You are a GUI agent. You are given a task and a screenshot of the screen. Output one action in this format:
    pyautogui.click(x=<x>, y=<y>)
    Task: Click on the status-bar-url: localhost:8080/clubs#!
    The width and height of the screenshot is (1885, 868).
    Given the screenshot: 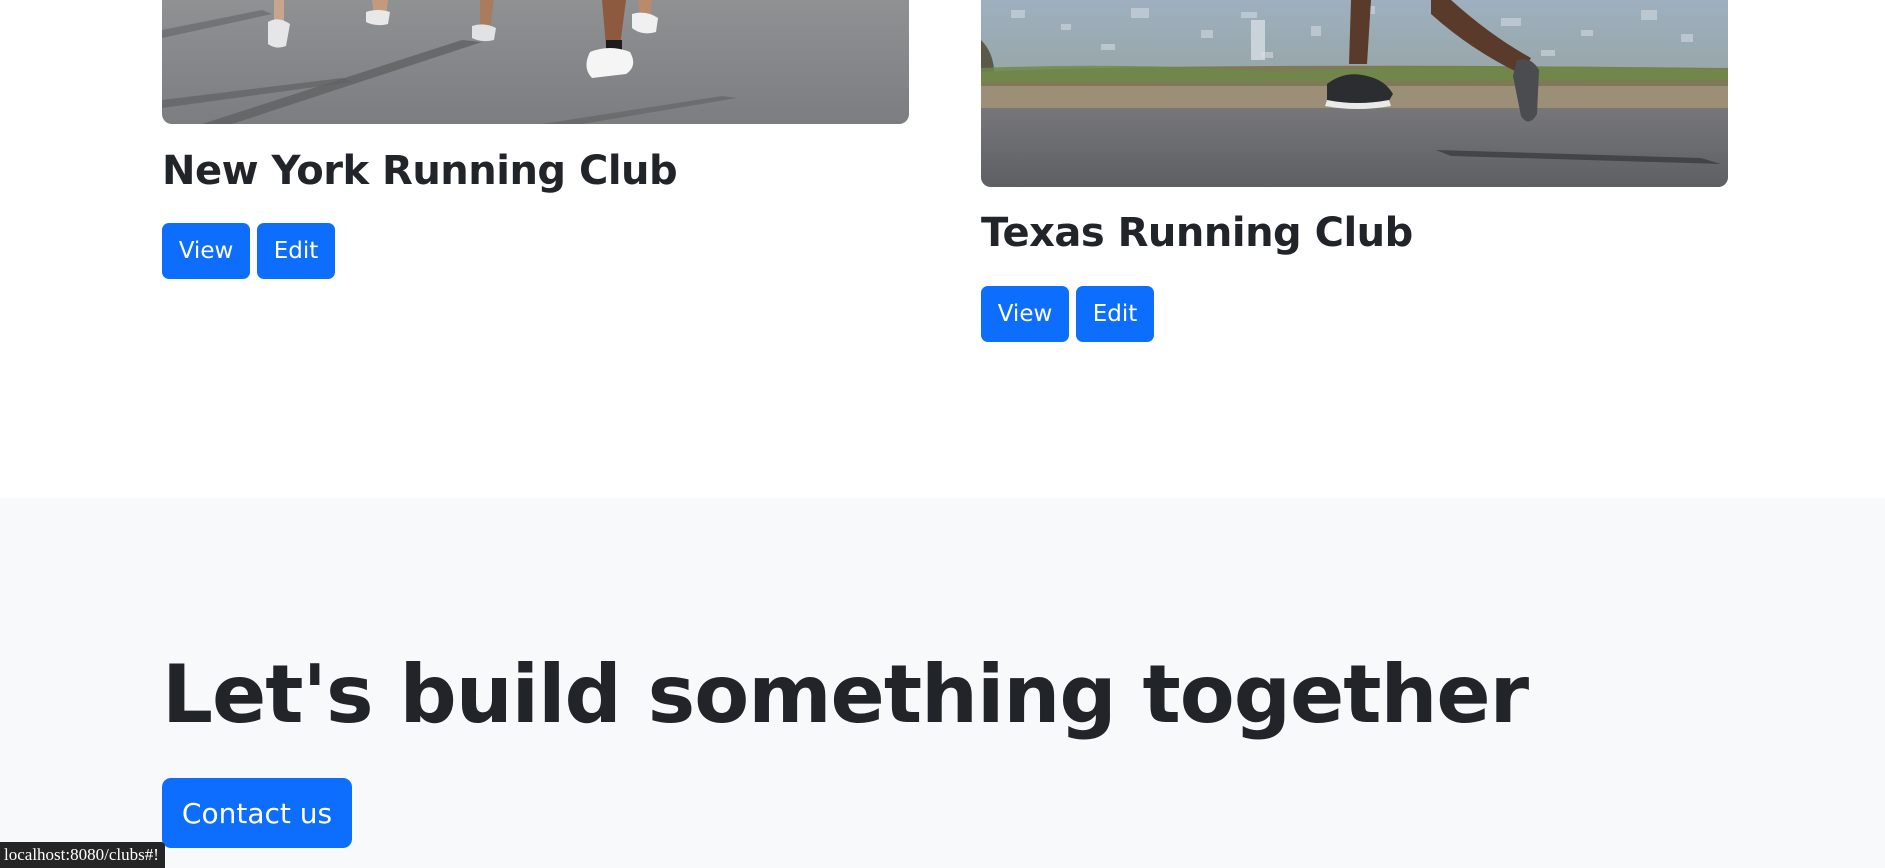 What is the action you would take?
    pyautogui.click(x=82, y=855)
    